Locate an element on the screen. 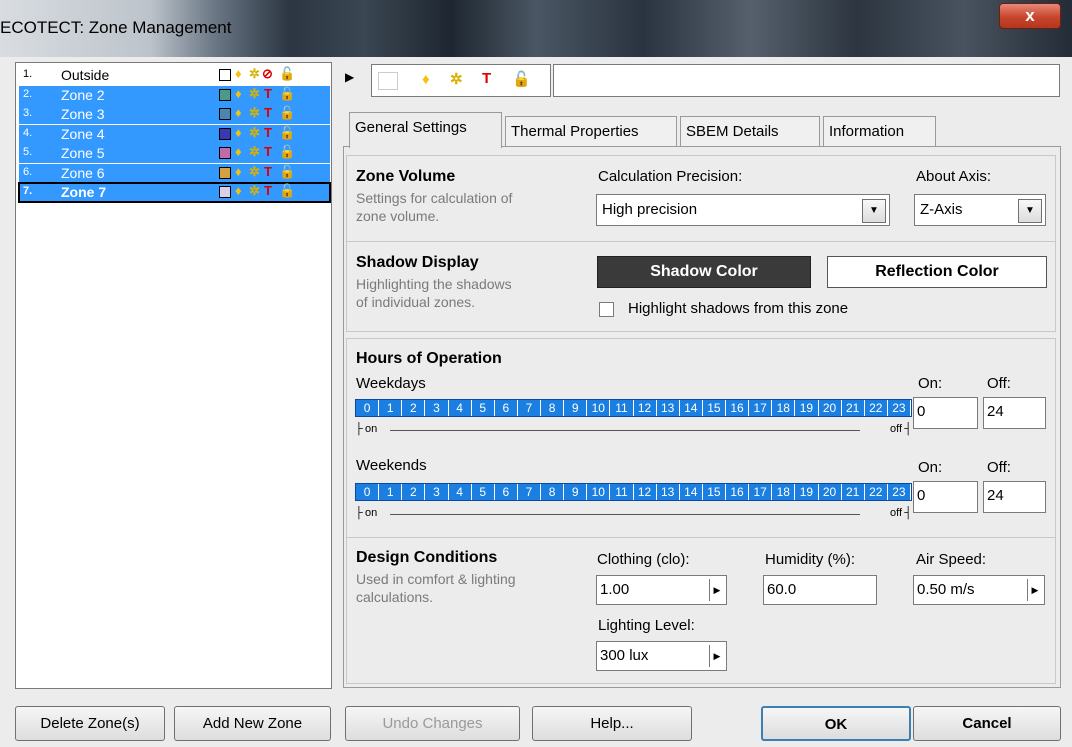 Image resolution: width=1072 pixels, height=747 pixels. calculation-precision-select: High precision ▼ is located at coordinates (743, 210).